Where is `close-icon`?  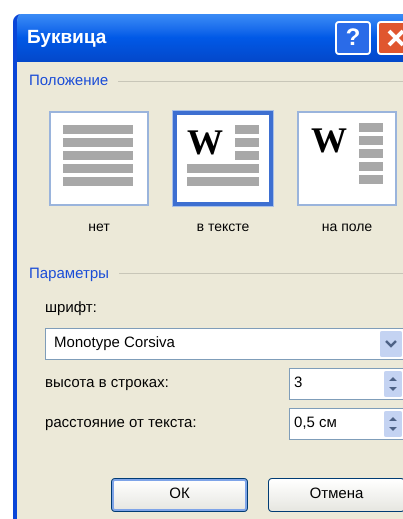
close-icon is located at coordinates (394, 38).